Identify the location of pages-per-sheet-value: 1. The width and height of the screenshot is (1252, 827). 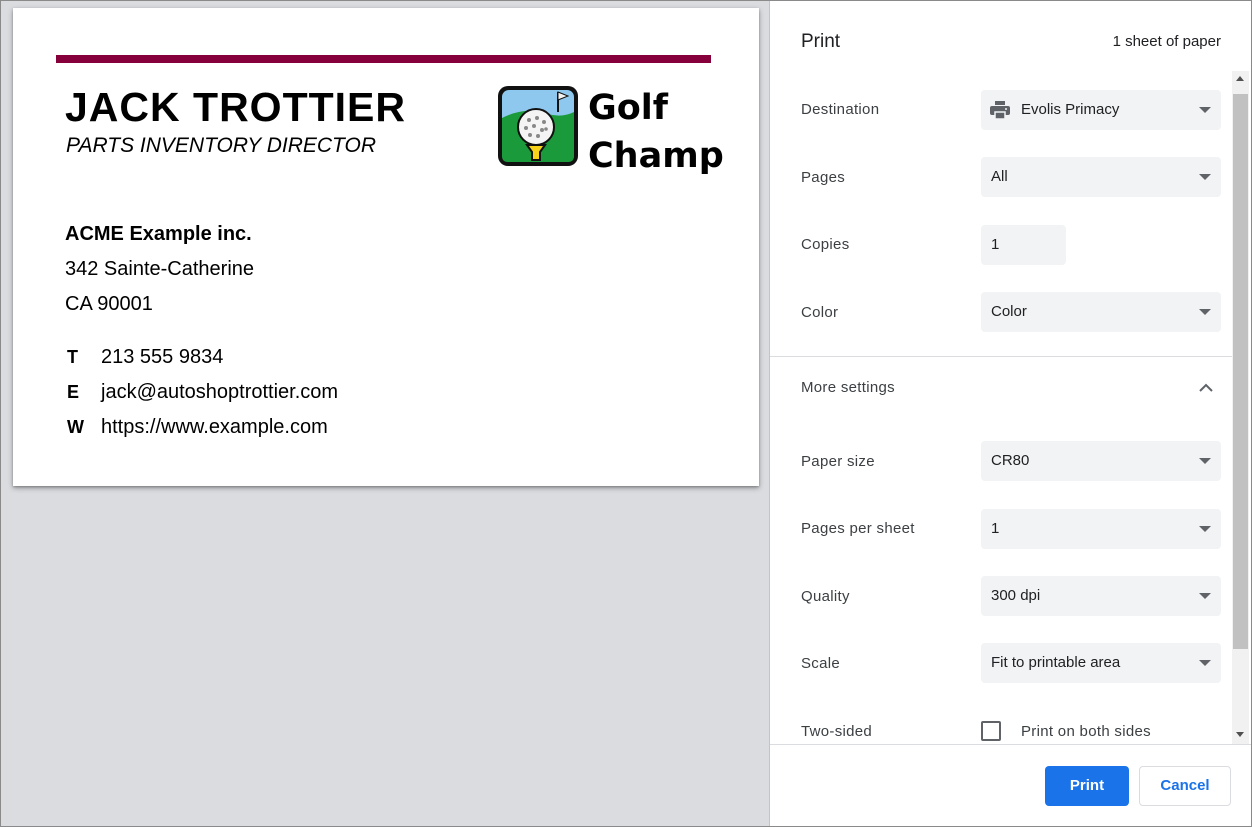
(995, 528).